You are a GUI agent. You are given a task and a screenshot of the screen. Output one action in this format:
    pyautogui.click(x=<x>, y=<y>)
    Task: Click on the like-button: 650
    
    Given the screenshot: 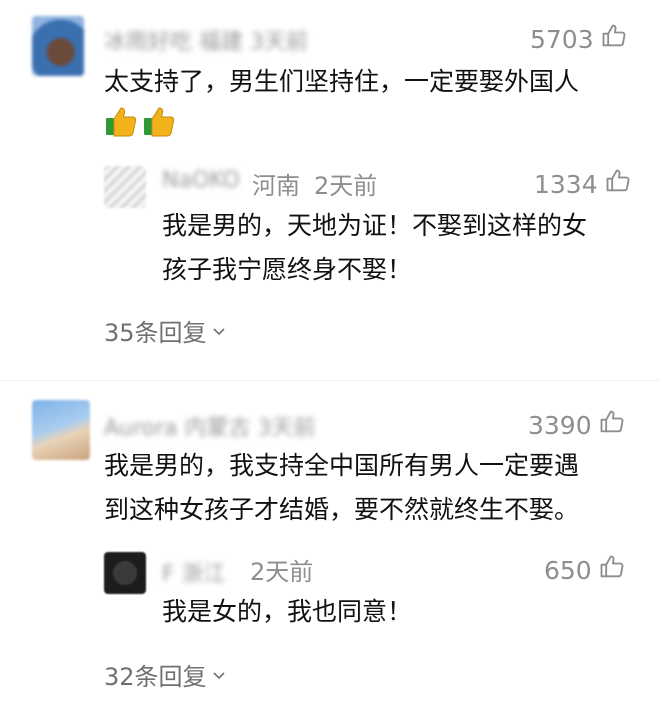 What is the action you would take?
    pyautogui.click(x=585, y=570)
    